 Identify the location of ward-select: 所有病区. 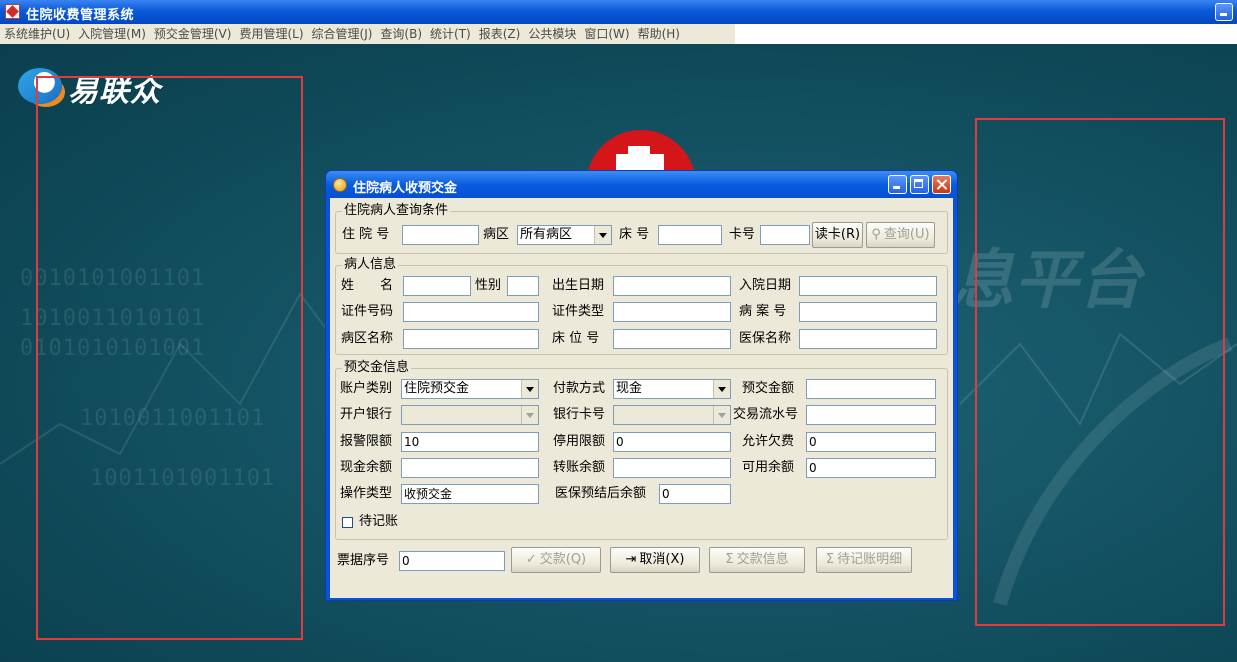
(564, 235).